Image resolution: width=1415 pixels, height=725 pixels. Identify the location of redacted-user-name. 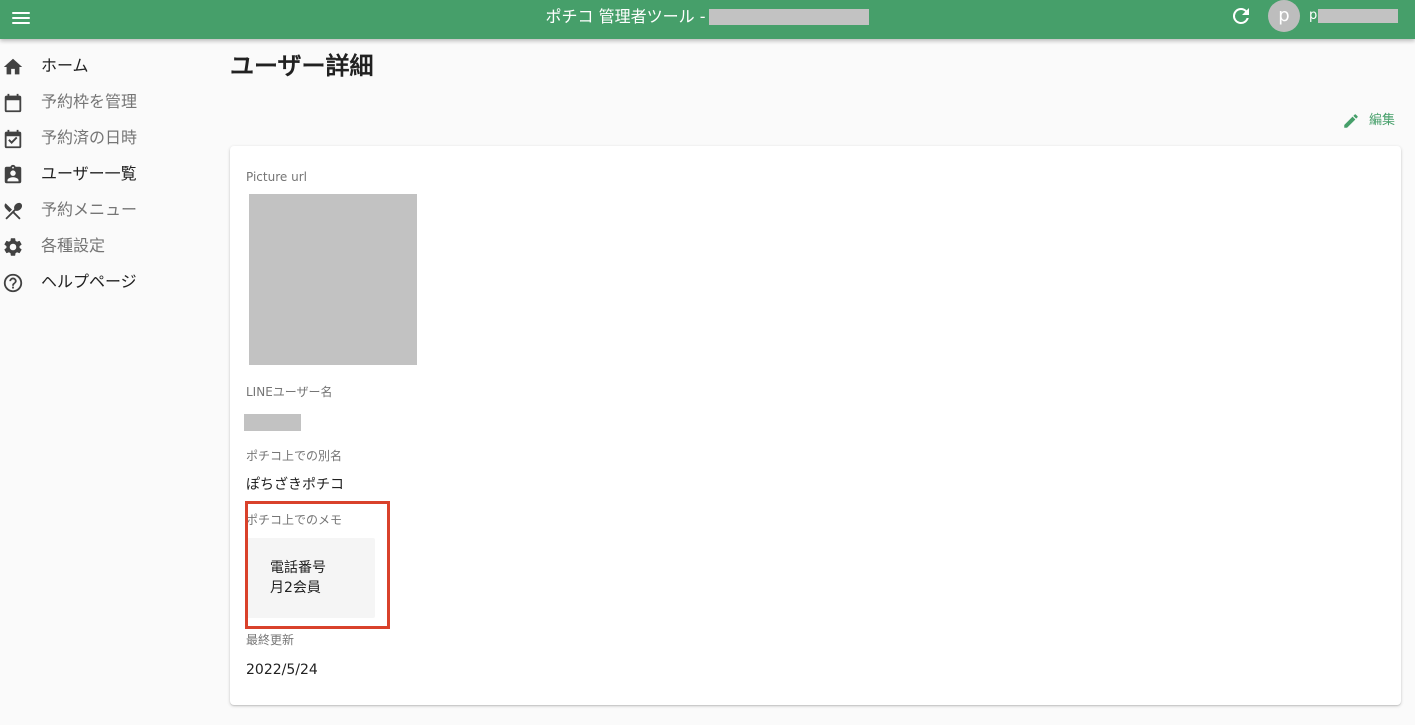
(1358, 16).